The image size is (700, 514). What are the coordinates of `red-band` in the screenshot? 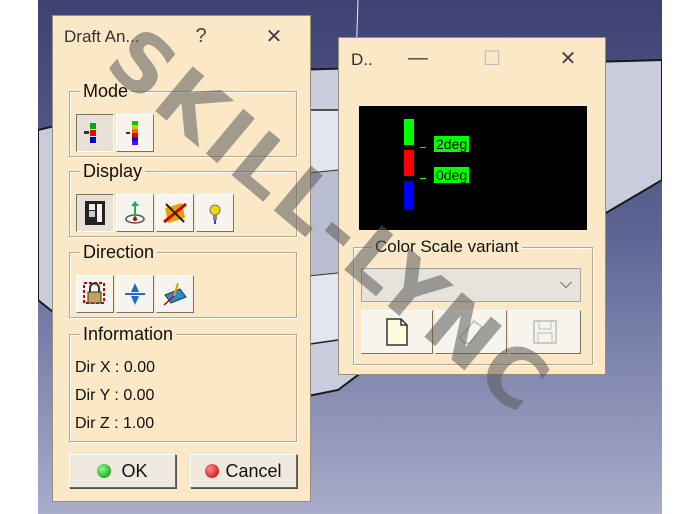 It's located at (409, 163).